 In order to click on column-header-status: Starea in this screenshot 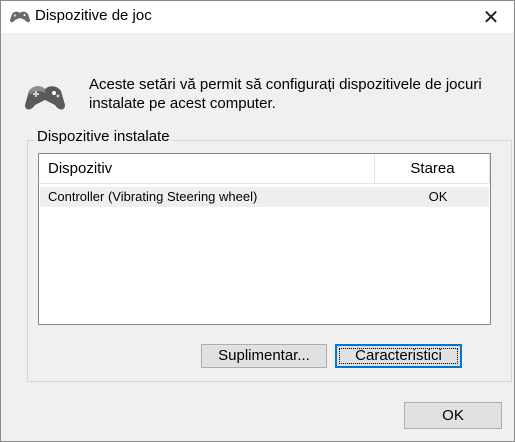, I will do `click(433, 168)`.